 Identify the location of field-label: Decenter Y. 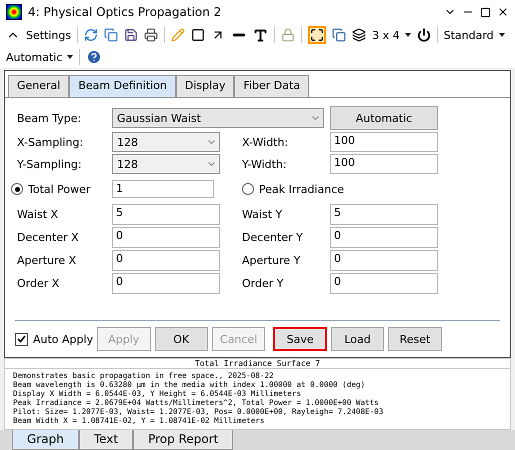
(272, 237).